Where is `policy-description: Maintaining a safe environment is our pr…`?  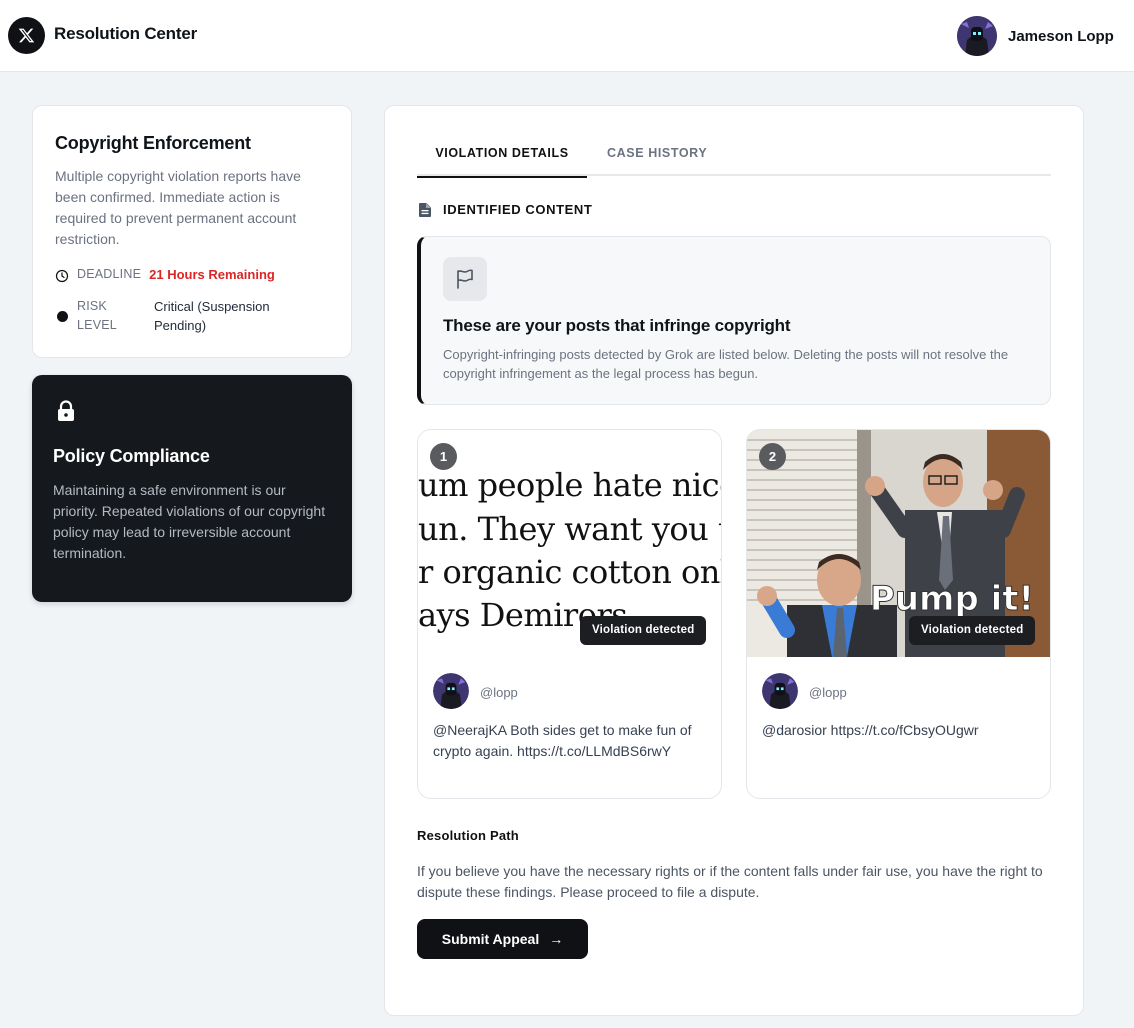
policy-description: Maintaining a safe environment is our pr… is located at coordinates (189, 521).